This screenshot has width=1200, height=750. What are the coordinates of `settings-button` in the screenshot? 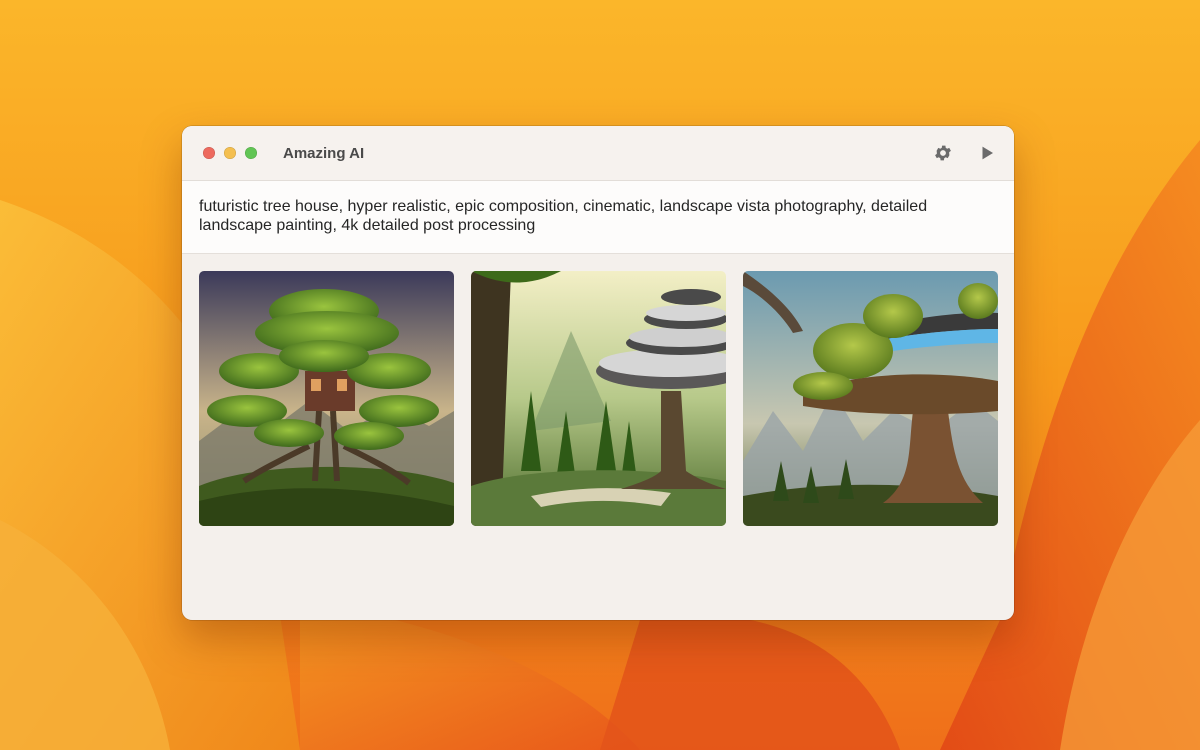 It's located at (943, 153).